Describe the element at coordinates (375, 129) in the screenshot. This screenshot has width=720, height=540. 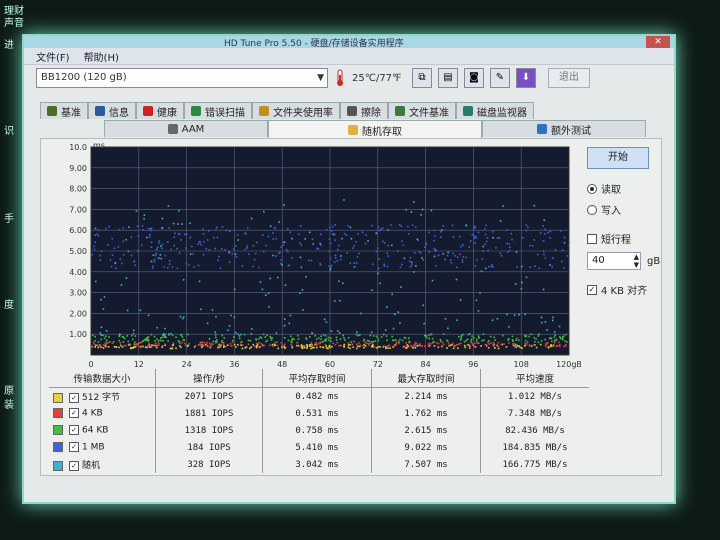
I see `tab-1: 随机存取` at that location.